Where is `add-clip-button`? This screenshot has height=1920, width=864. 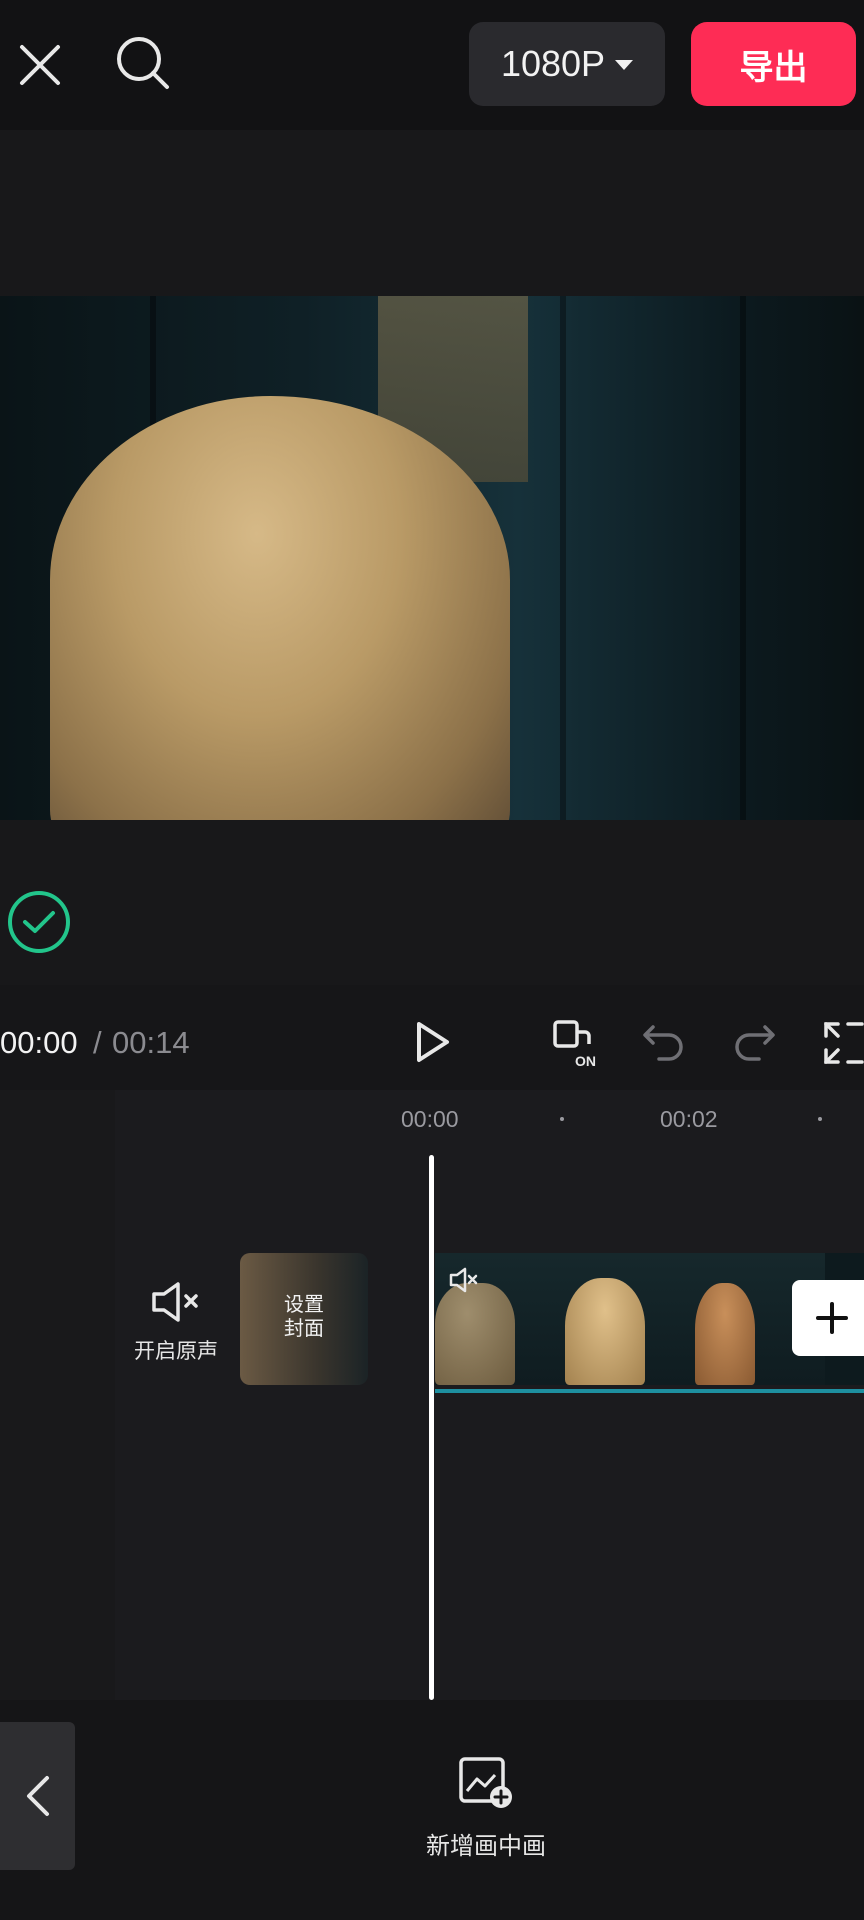 add-clip-button is located at coordinates (828, 1318).